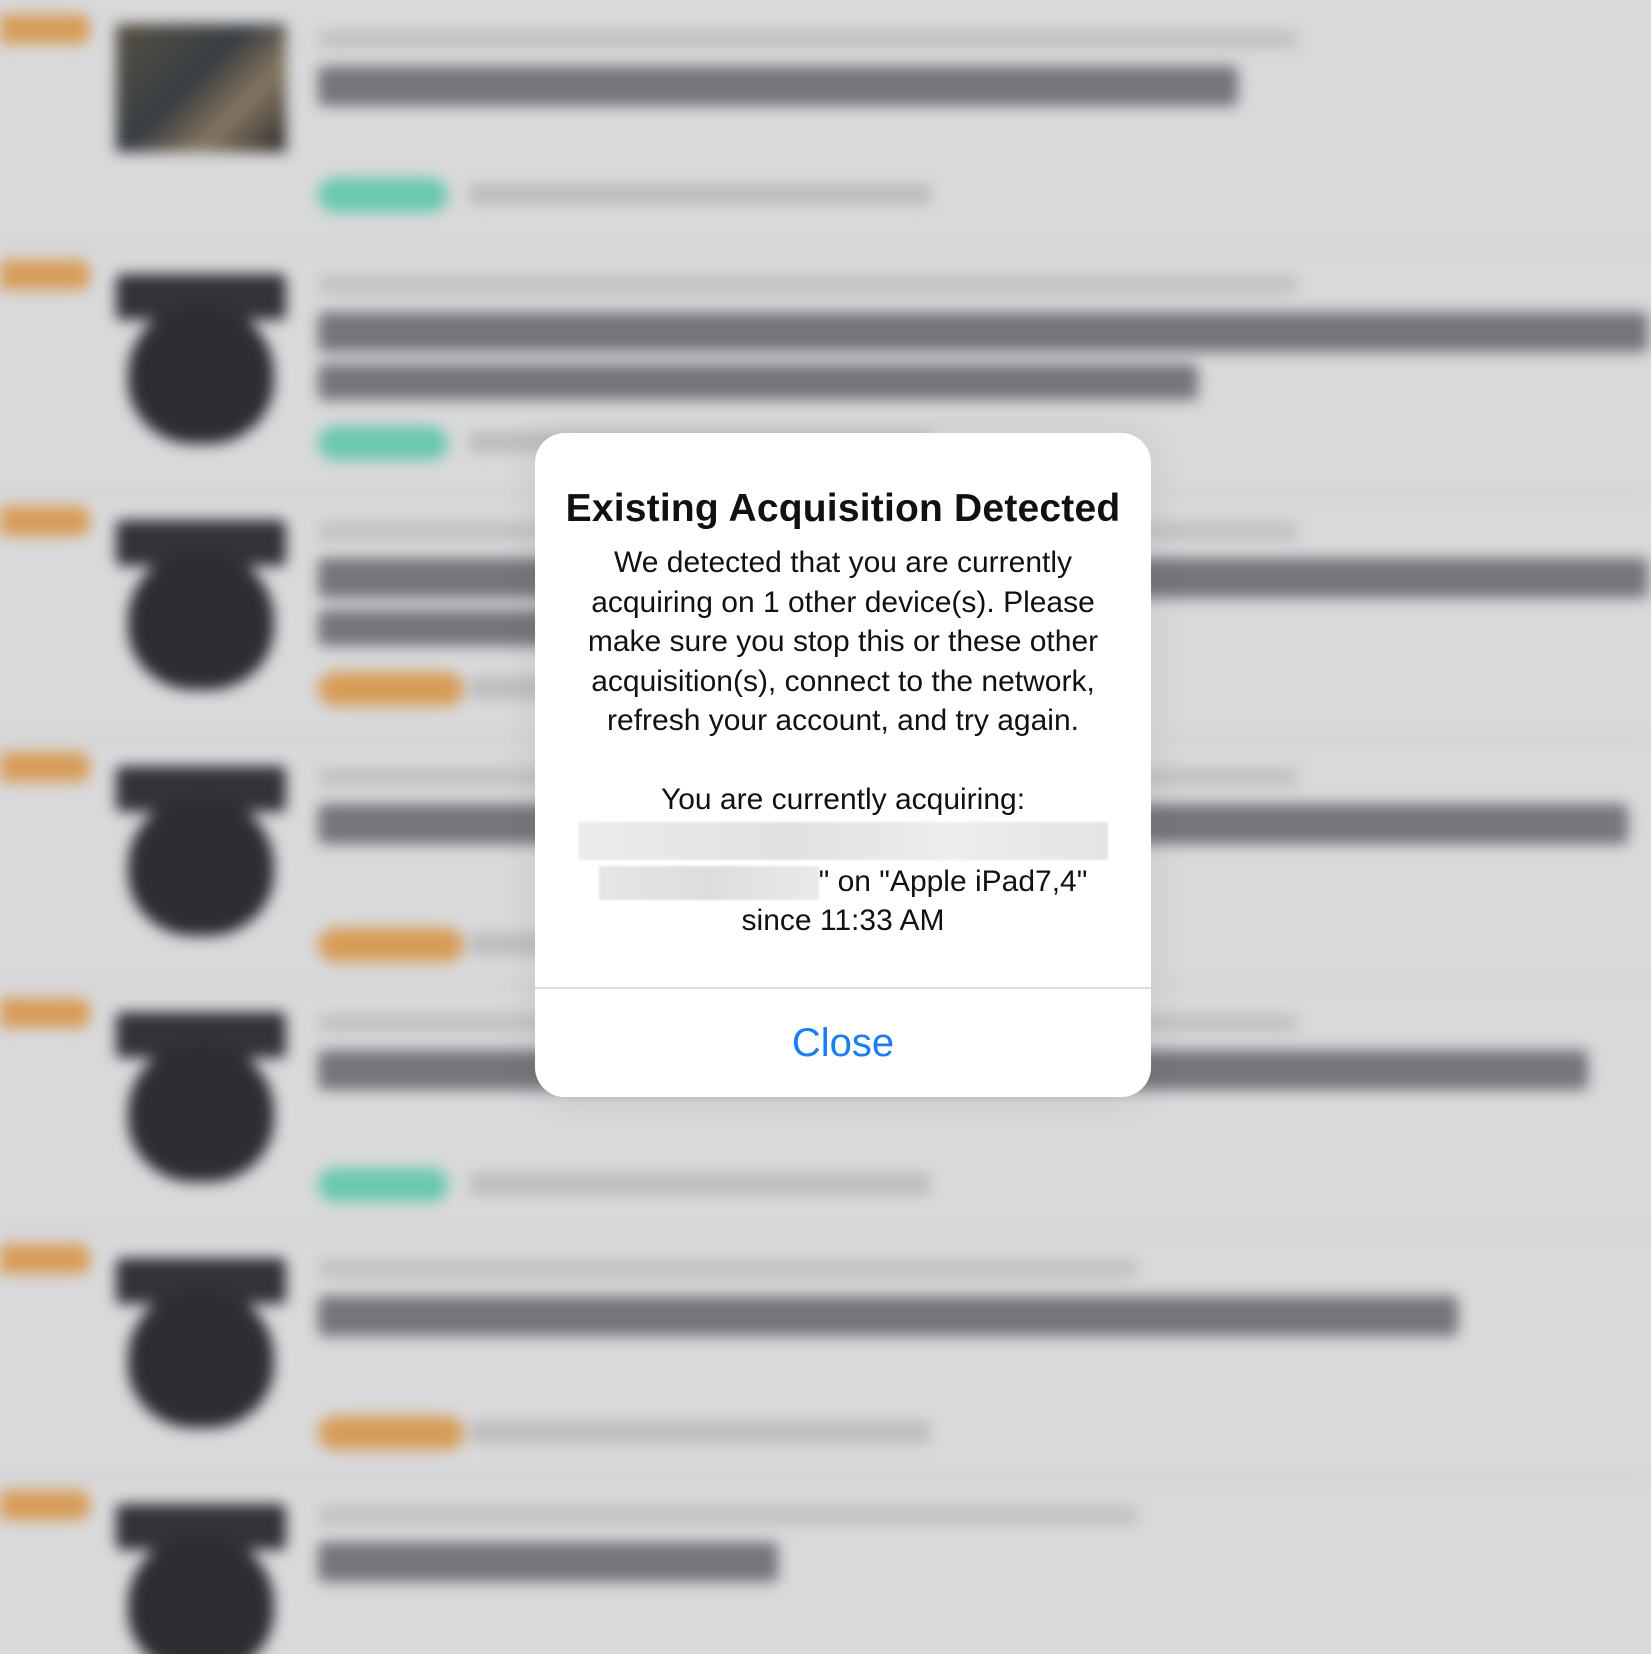 The width and height of the screenshot is (1651, 1654). Describe the element at coordinates (843, 799) in the screenshot. I see `alert-detail-heading: You are currently acquiring:` at that location.